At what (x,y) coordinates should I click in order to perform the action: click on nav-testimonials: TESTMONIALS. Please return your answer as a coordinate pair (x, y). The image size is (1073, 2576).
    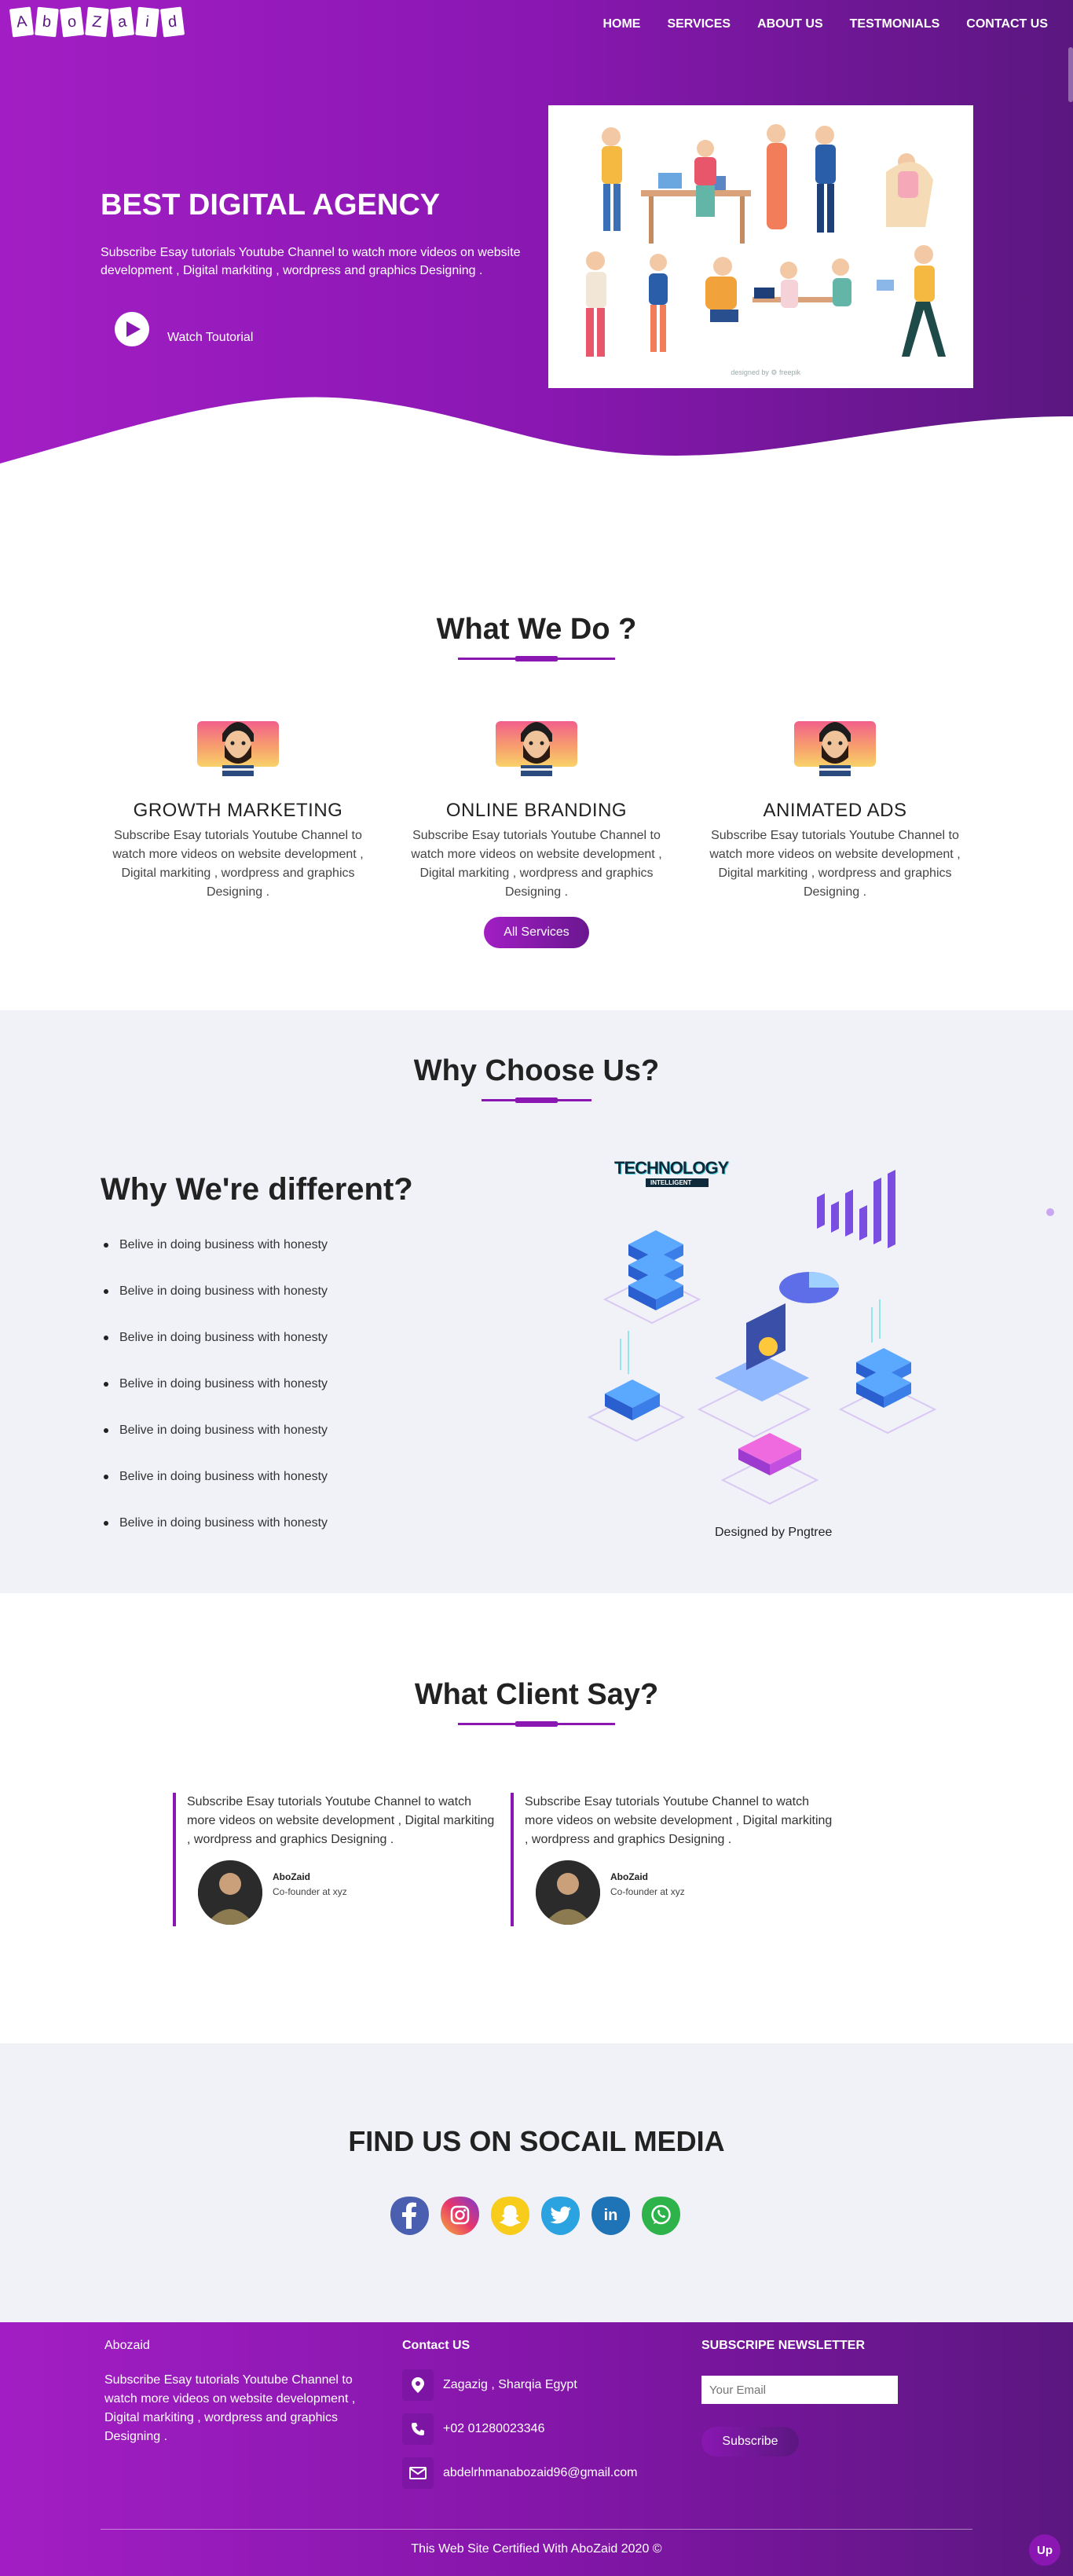
    Looking at the image, I should click on (895, 24).